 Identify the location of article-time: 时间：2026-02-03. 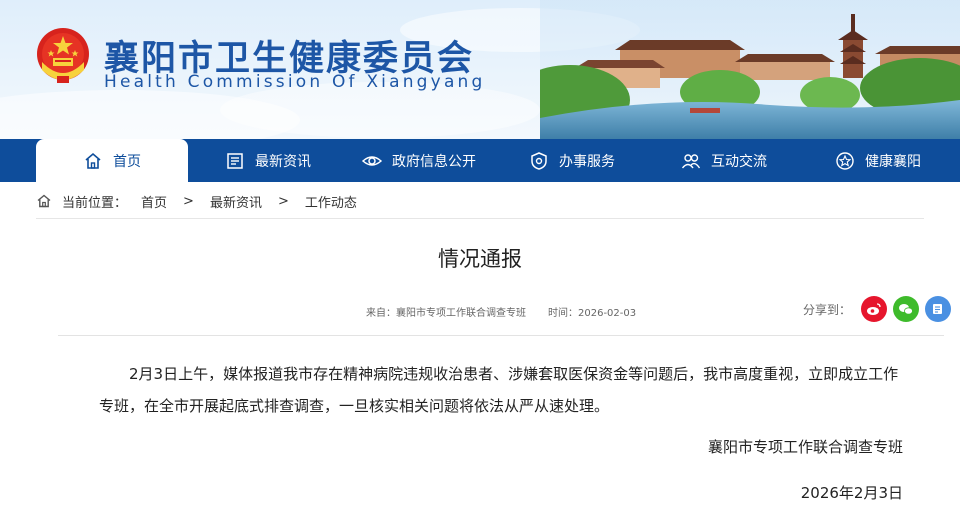
(592, 313).